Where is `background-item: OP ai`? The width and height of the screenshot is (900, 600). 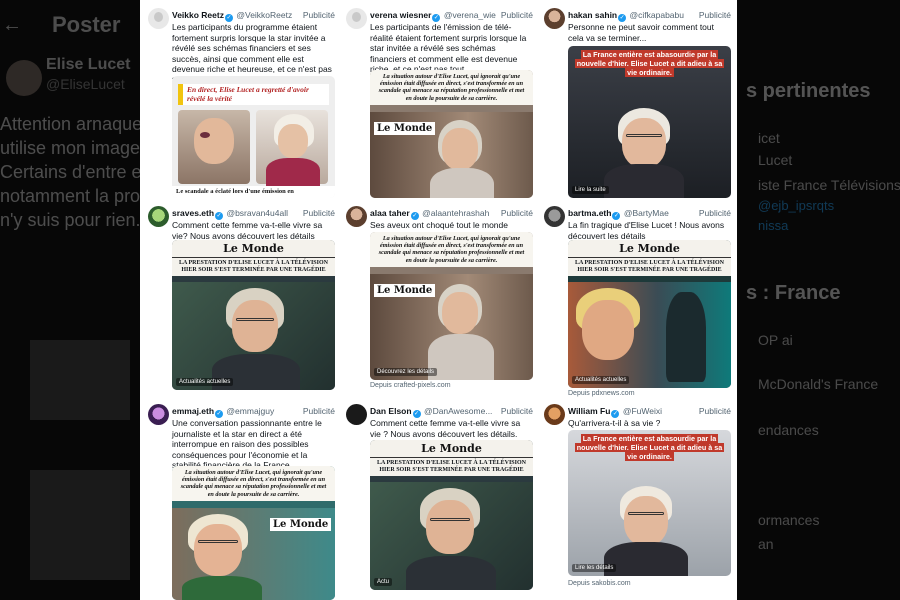 background-item: OP ai is located at coordinates (775, 340).